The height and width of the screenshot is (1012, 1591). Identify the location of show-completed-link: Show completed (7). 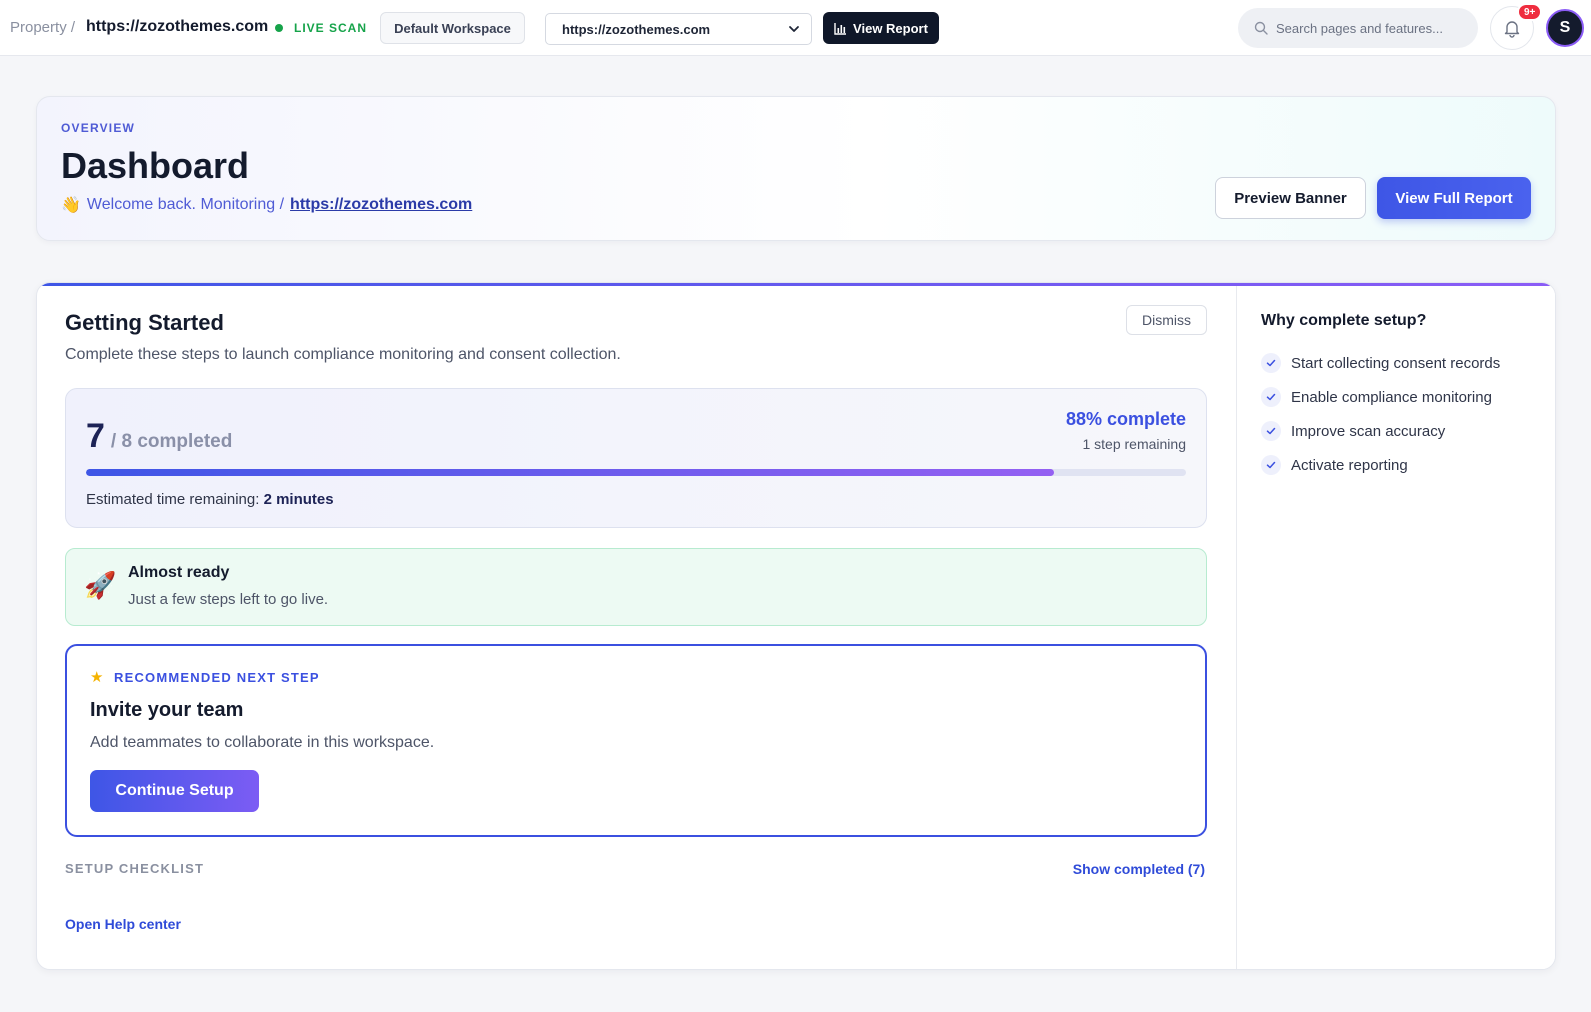
(1139, 869).